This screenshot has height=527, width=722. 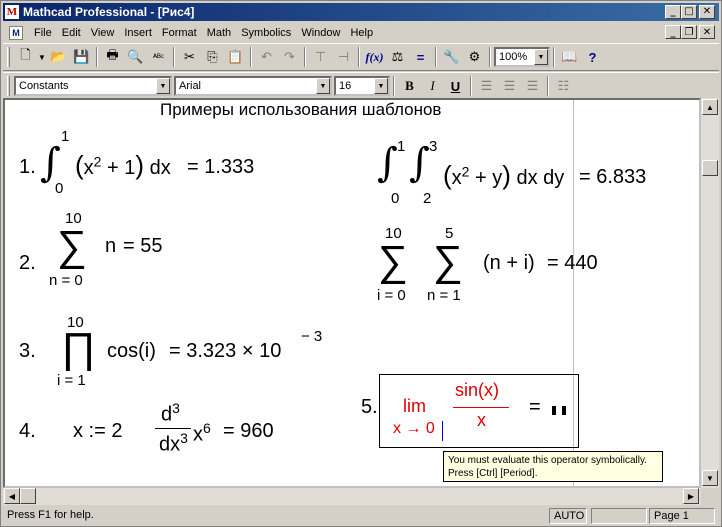 What do you see at coordinates (123, 165) in the screenshot?
I see `ex1-integrand: (x2 + 1) dx` at bounding box center [123, 165].